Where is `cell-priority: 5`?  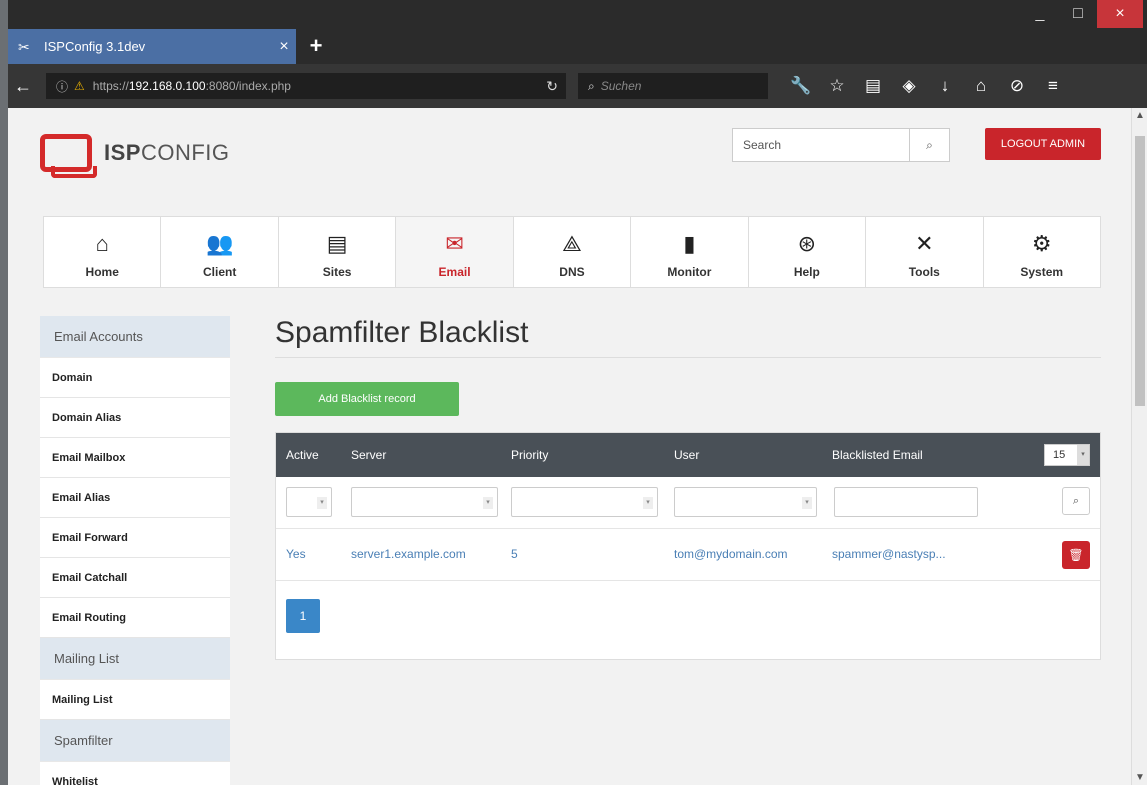 cell-priority: 5 is located at coordinates (514, 554).